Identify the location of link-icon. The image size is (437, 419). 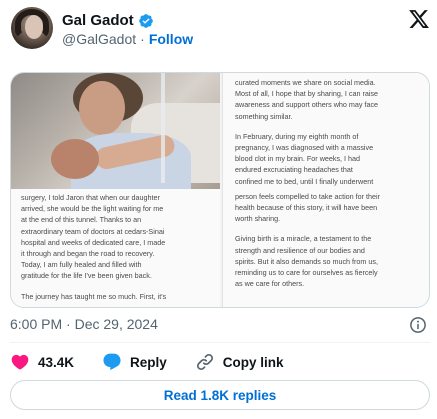
(204, 362).